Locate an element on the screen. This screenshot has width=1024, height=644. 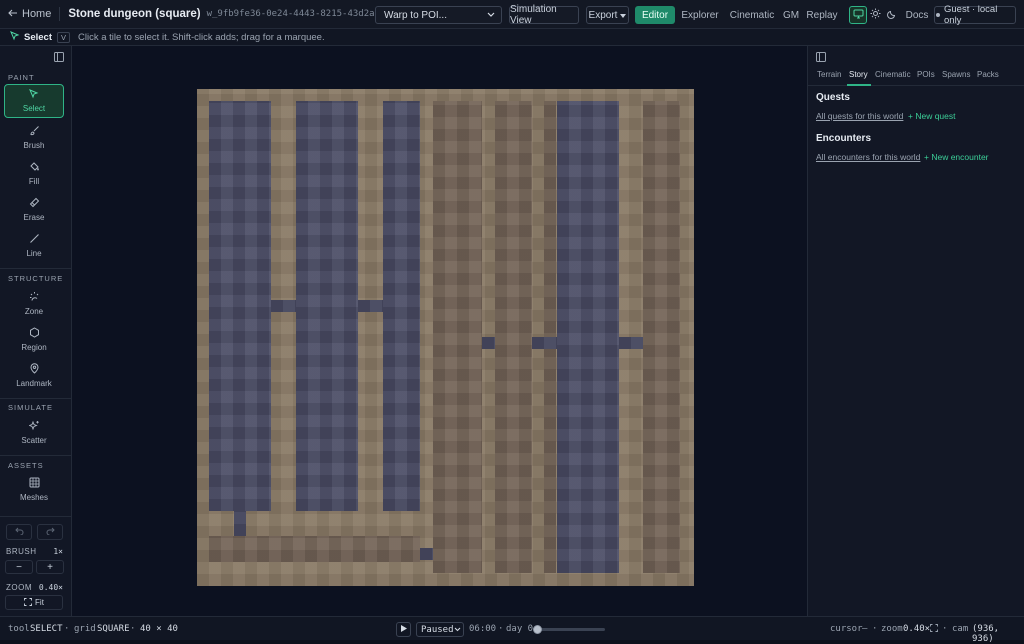
time-slider is located at coordinates (569, 629).